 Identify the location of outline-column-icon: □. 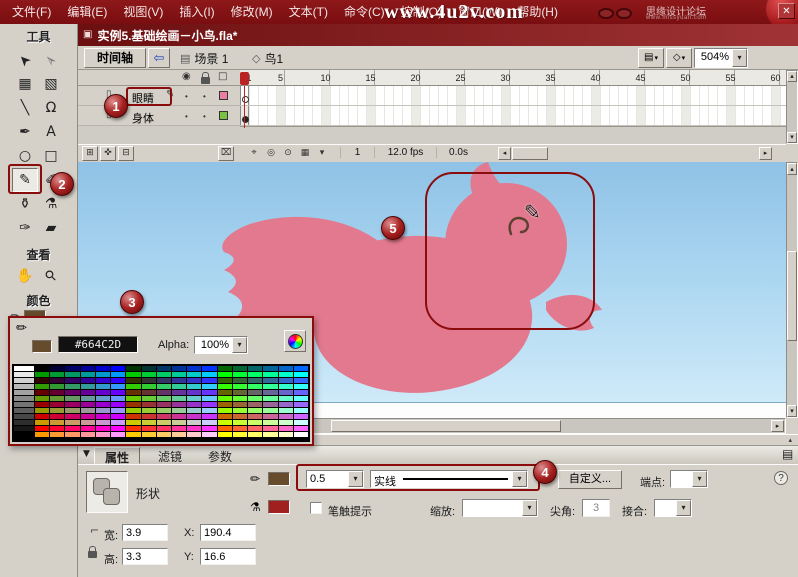
(222, 77).